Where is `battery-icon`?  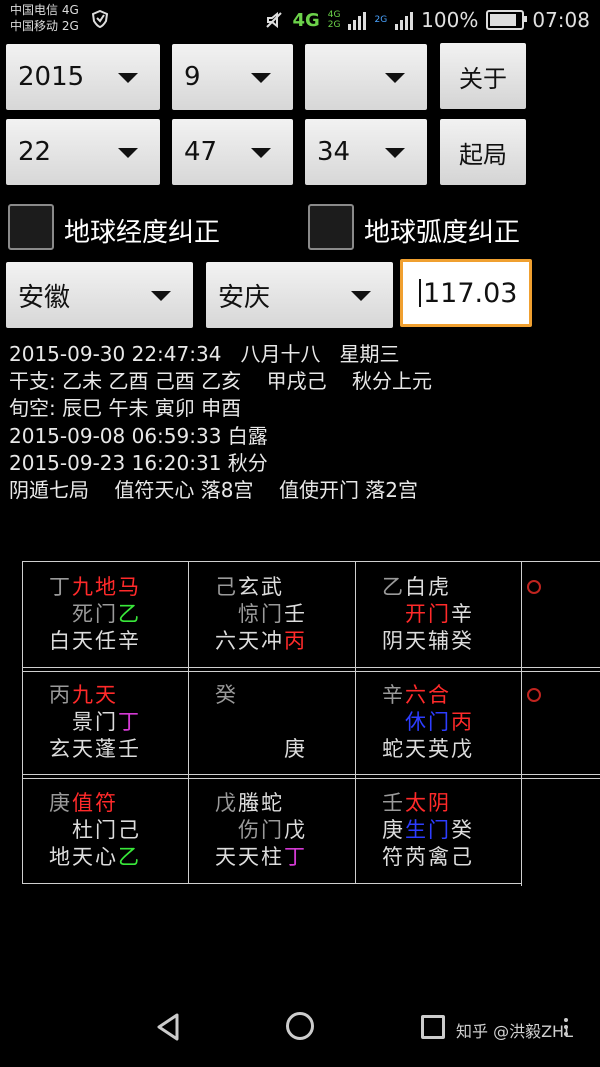 battery-icon is located at coordinates (507, 20).